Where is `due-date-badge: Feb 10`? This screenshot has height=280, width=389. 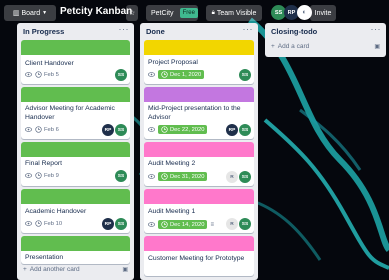
due-date-badge: Feb 10 is located at coordinates (48, 223).